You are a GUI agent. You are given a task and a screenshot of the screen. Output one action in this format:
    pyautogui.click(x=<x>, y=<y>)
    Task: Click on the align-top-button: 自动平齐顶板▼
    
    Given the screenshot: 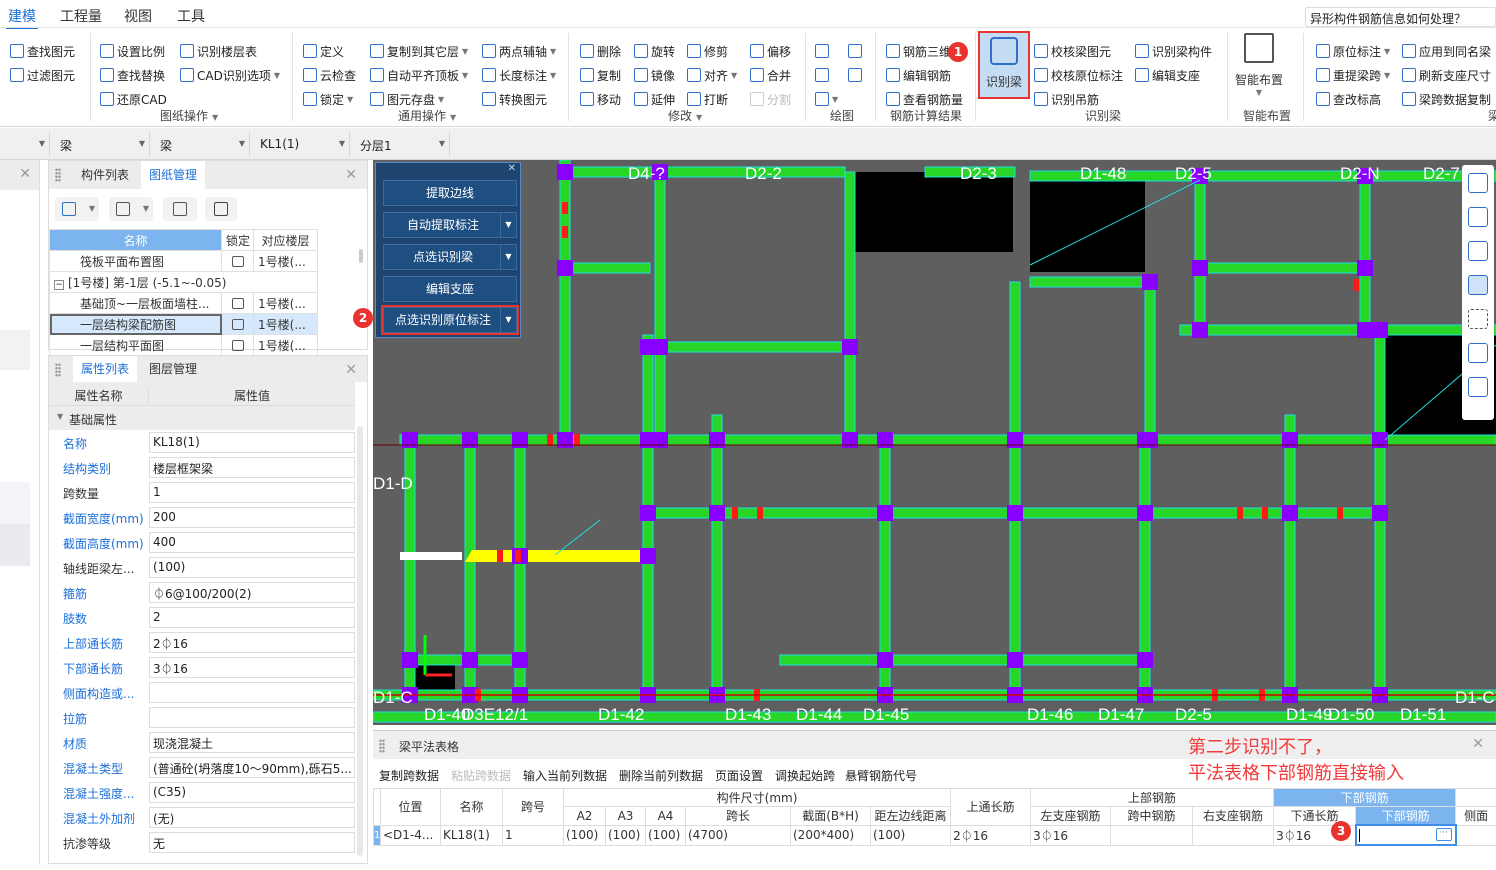 What is the action you would take?
    pyautogui.click(x=419, y=75)
    